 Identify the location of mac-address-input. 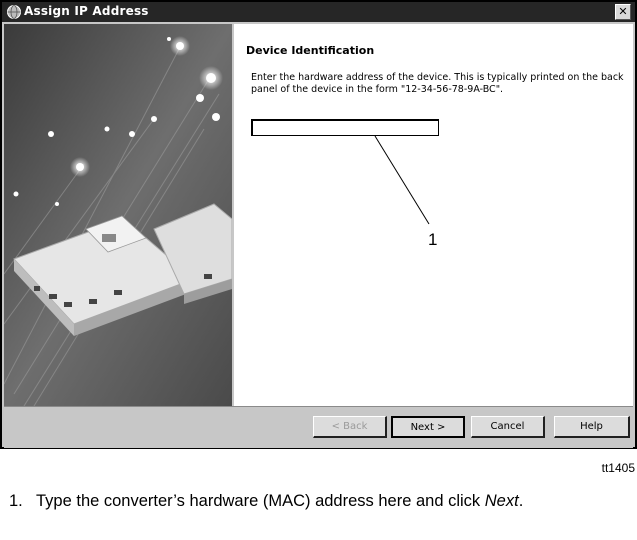
(345, 127).